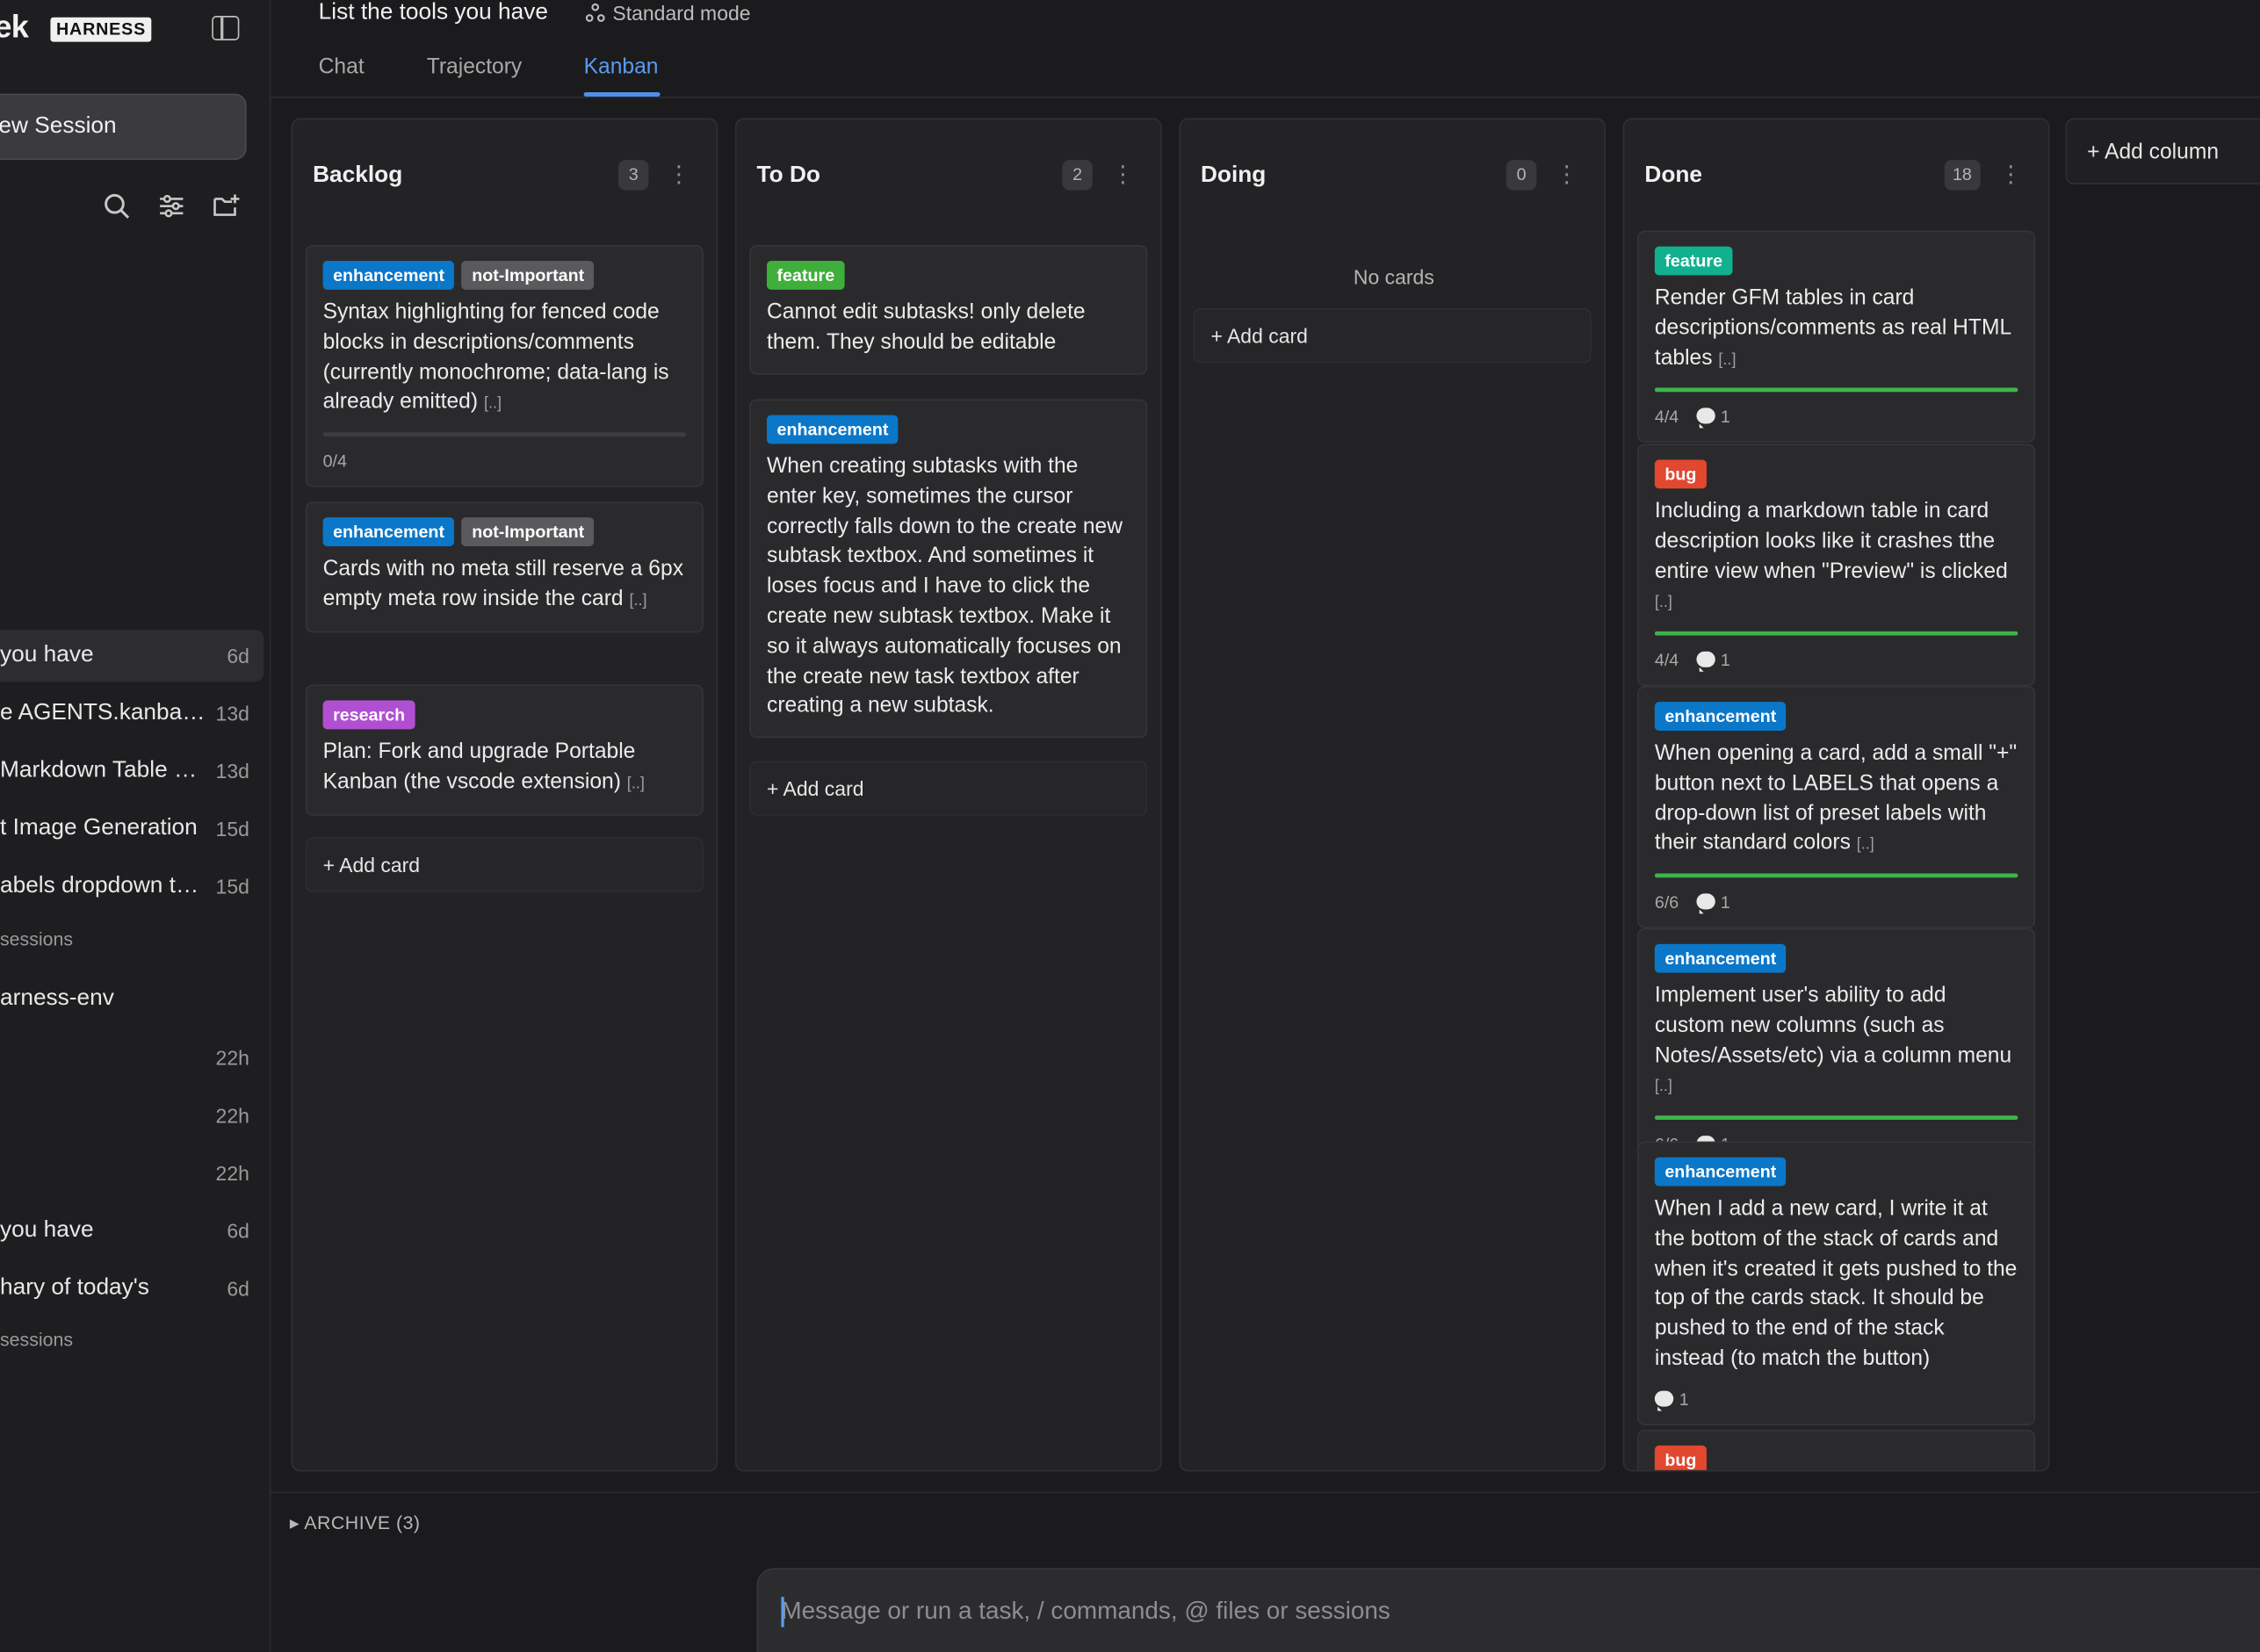 The height and width of the screenshot is (1652, 2260). What do you see at coordinates (226, 205) in the screenshot?
I see `new-folder-icon` at bounding box center [226, 205].